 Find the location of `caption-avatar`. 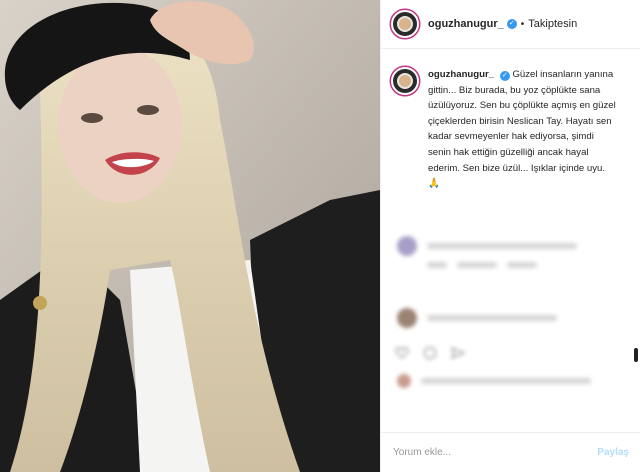

caption-avatar is located at coordinates (405, 81).